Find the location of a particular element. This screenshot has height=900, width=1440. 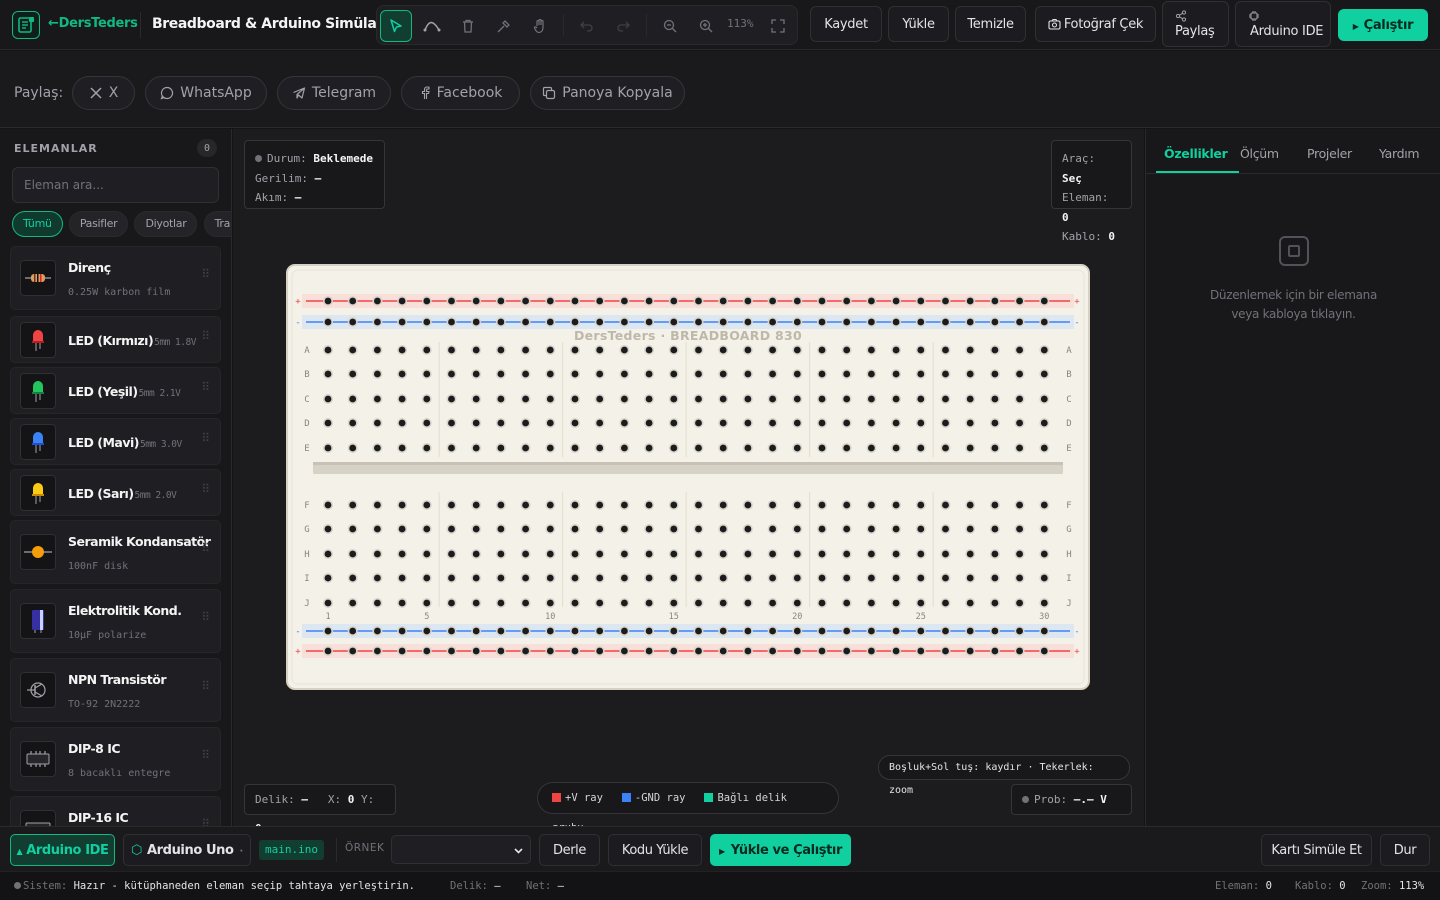

breadboard-label: C is located at coordinates (1068, 400).